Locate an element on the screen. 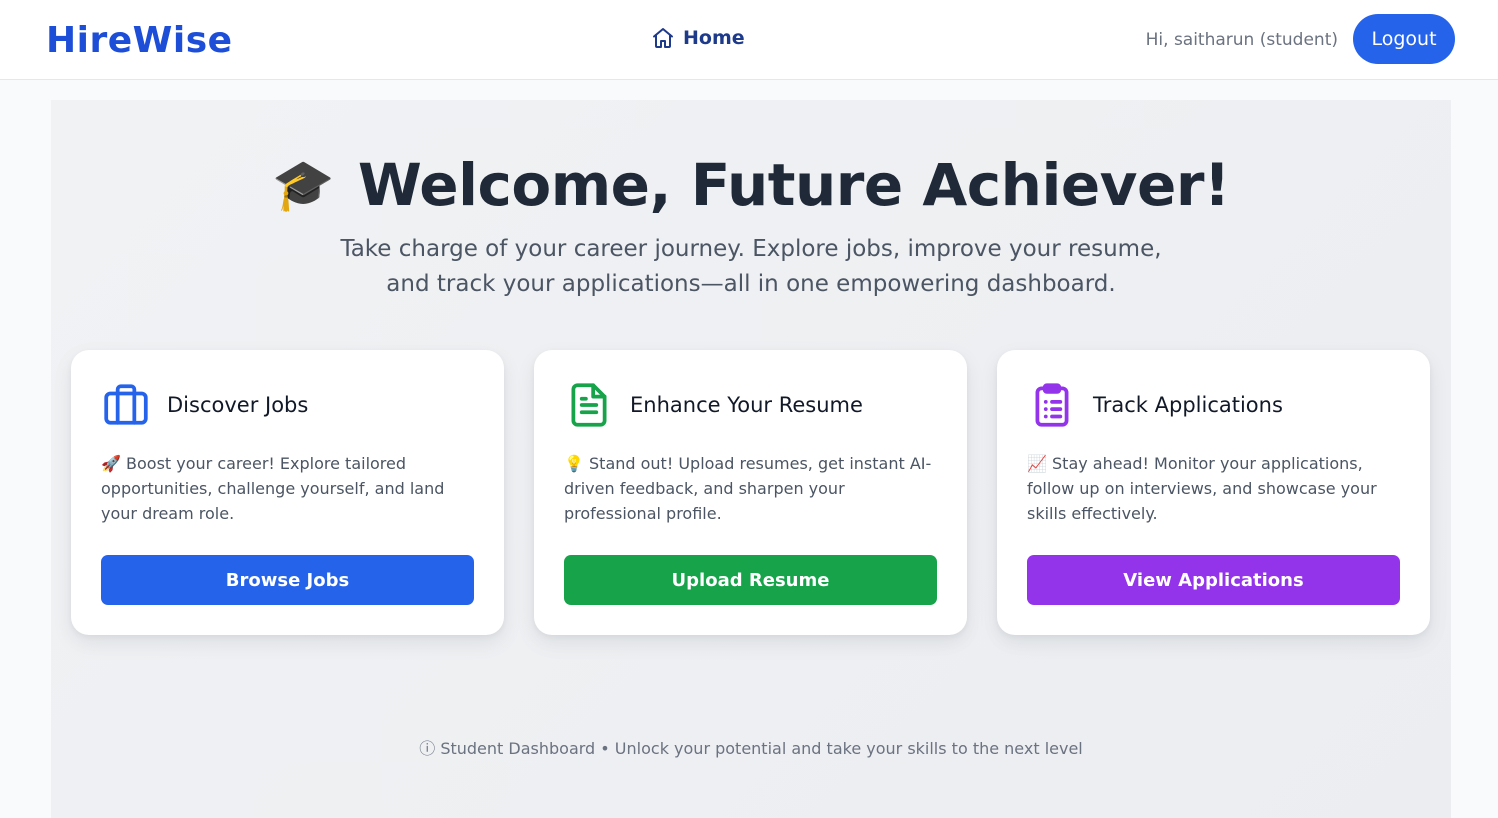 The height and width of the screenshot is (818, 1498). card-header: Enhance Your Resume is located at coordinates (713, 405).